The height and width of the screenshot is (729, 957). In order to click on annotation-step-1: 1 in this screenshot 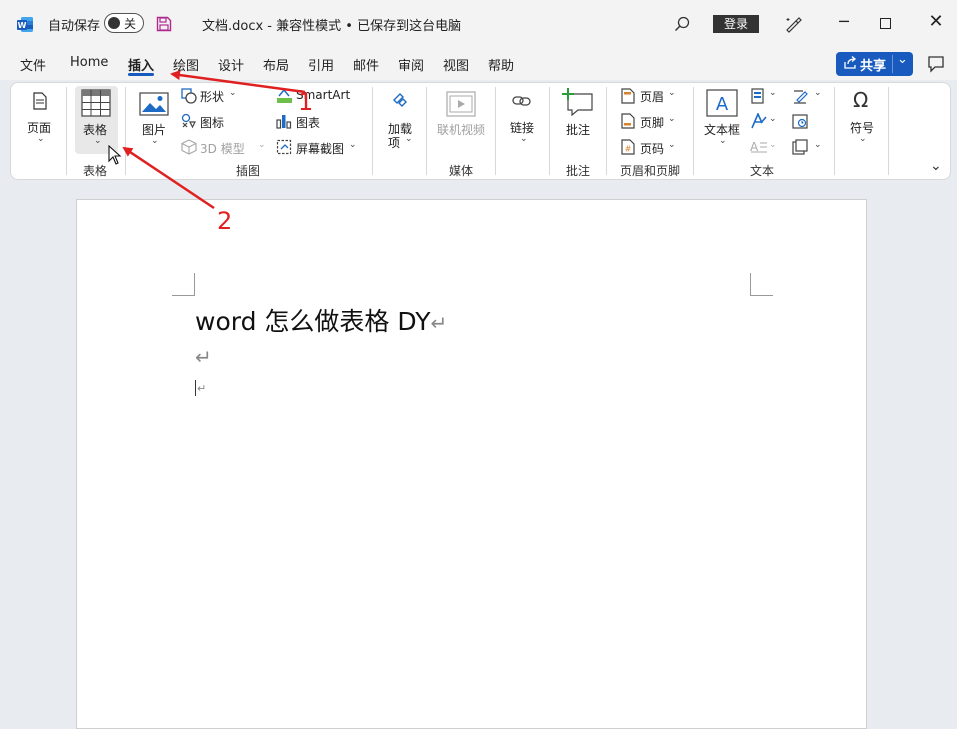, I will do `click(306, 102)`.